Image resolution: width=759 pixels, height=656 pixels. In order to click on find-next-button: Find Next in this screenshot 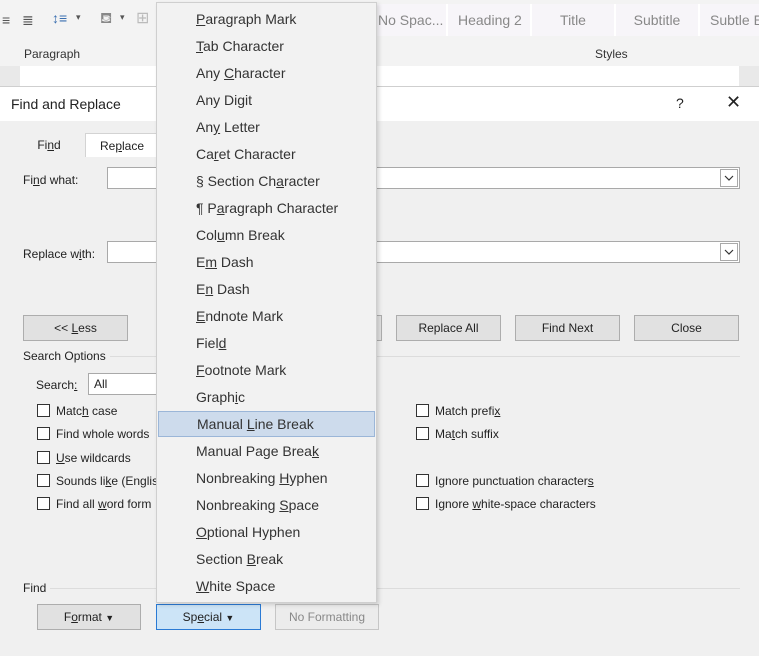, I will do `click(567, 328)`.